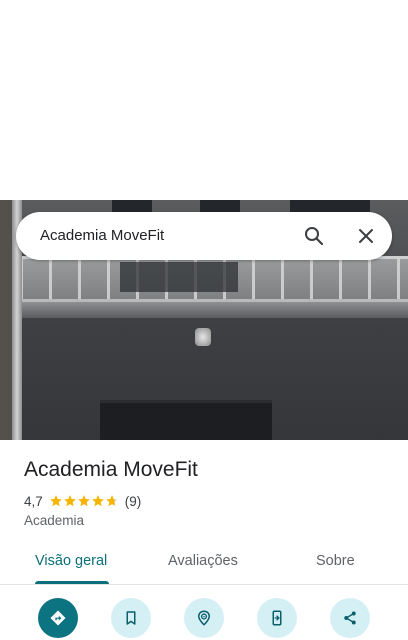  I want to click on place-title: Academia MoveFit, so click(111, 469).